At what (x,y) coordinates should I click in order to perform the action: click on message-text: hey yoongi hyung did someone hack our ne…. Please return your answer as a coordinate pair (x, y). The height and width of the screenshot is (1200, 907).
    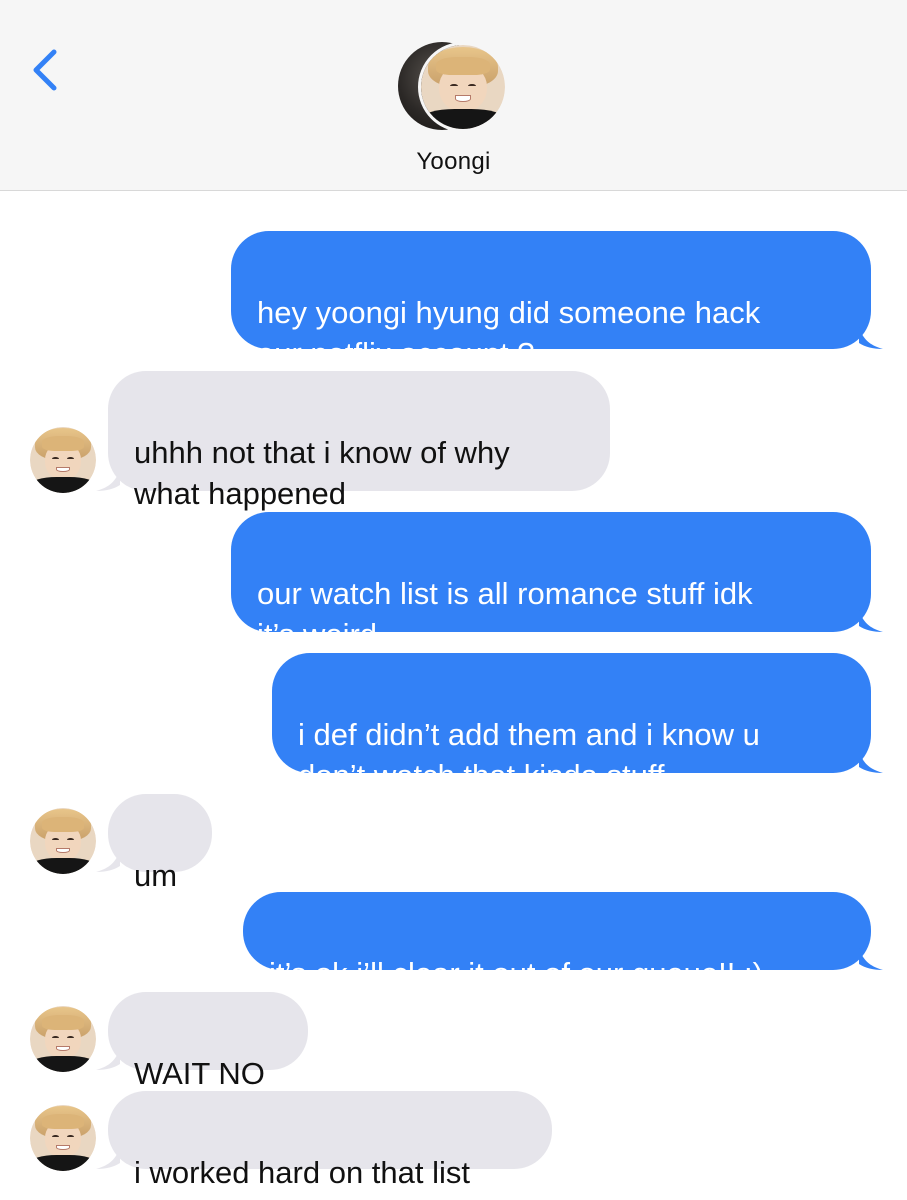
    Looking at the image, I should click on (509, 333).